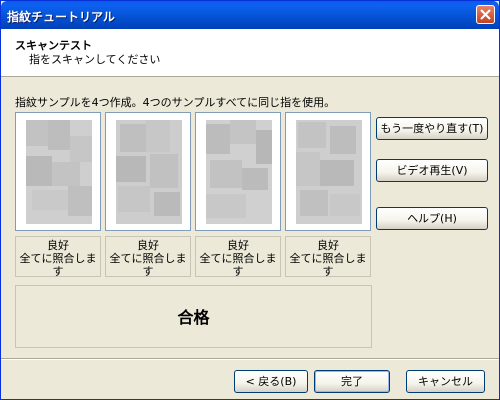 This screenshot has height=400, width=500. Describe the element at coordinates (250, 53) in the screenshot. I see `wizard-header: スキャンテスト 指をスキャンしてください` at that location.